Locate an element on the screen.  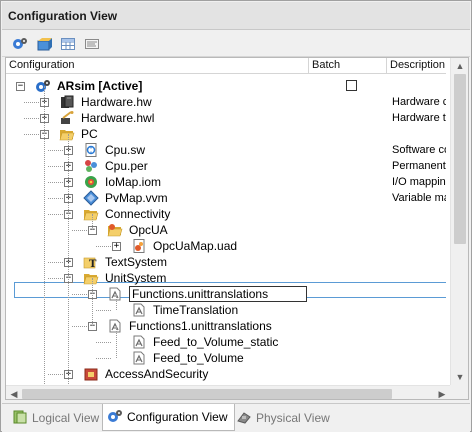
horizontal-scrollbar: ◀ ▶ is located at coordinates (228, 392).